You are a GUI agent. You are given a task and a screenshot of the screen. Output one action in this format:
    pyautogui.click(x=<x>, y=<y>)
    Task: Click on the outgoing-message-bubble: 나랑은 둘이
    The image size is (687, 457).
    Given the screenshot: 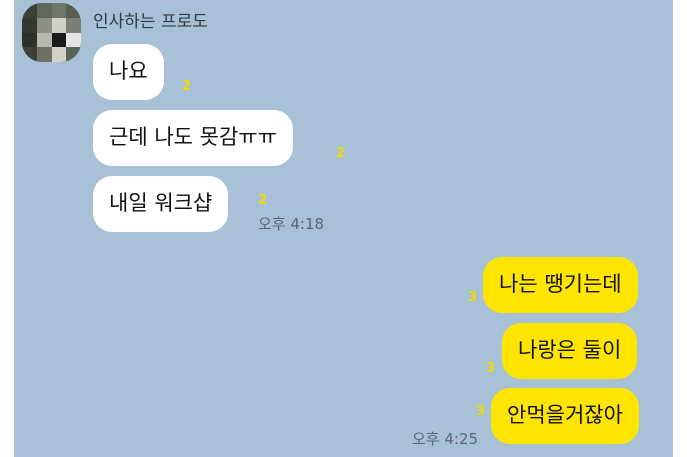 What is the action you would take?
    pyautogui.click(x=570, y=351)
    